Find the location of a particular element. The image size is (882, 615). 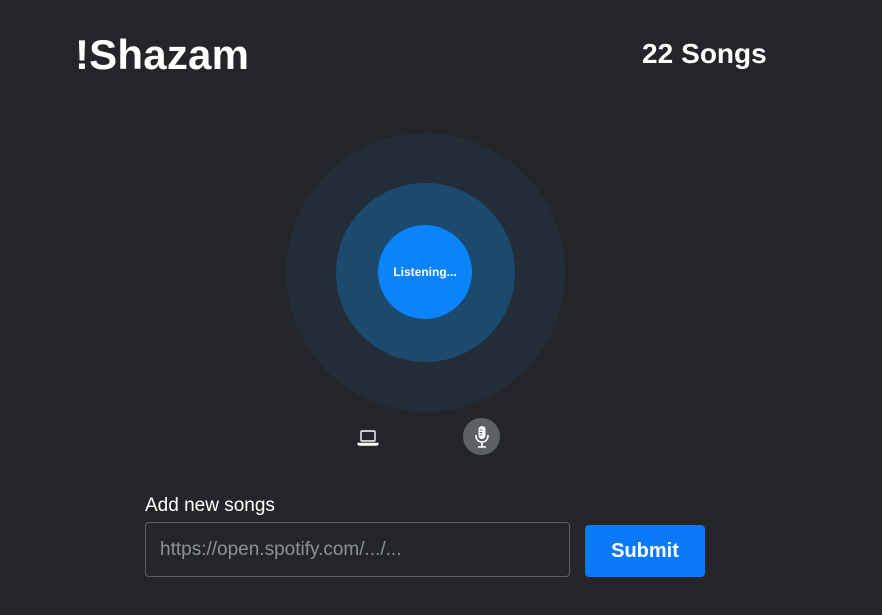

song-count-label: Songs is located at coordinates (724, 53).